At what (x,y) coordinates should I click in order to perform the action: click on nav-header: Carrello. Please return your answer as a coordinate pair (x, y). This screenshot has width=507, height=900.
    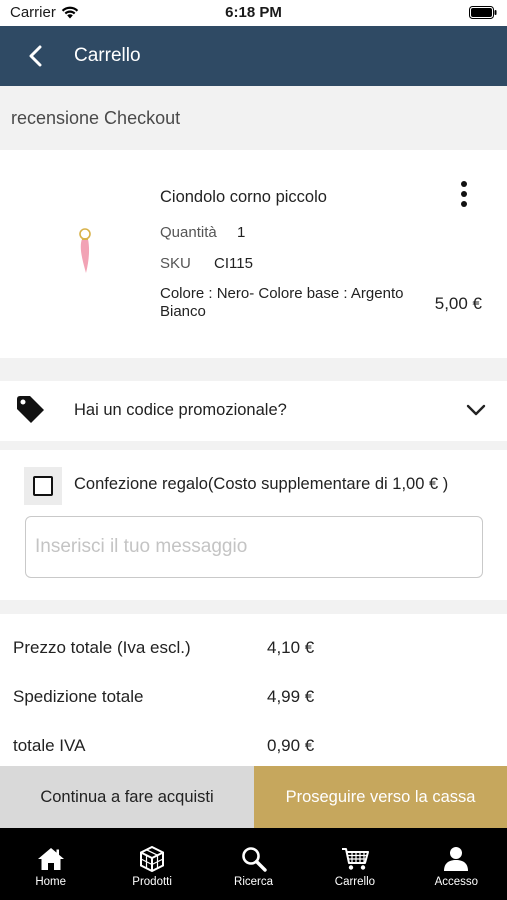
    Looking at the image, I should click on (253, 56).